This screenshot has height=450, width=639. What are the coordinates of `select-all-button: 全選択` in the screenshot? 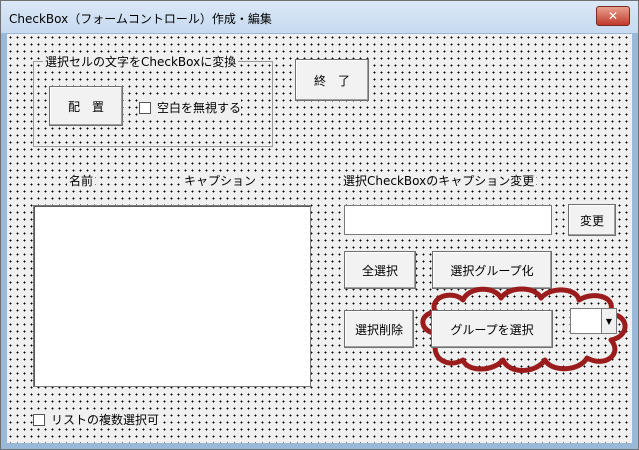 It's located at (380, 270).